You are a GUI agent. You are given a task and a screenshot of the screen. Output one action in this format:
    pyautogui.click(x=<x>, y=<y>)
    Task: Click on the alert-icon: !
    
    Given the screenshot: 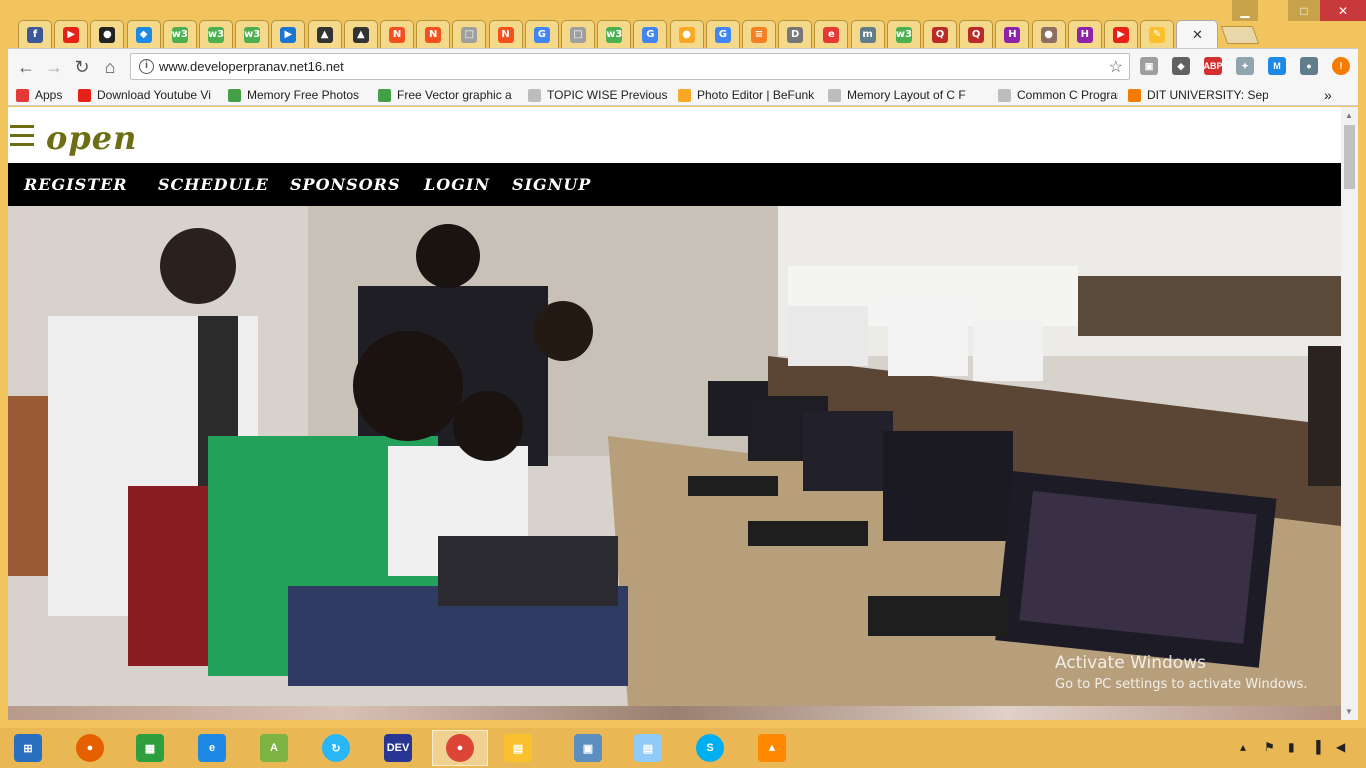 What is the action you would take?
    pyautogui.click(x=1341, y=66)
    